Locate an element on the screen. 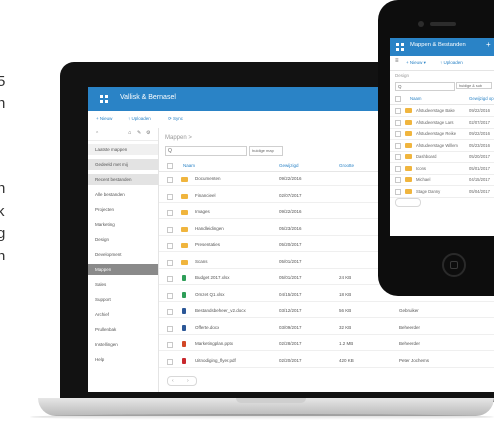 The width and height of the screenshot is (494, 432). list-item: Afstudeerstage Reike 09/22/2016 is located at coordinates (442, 134).